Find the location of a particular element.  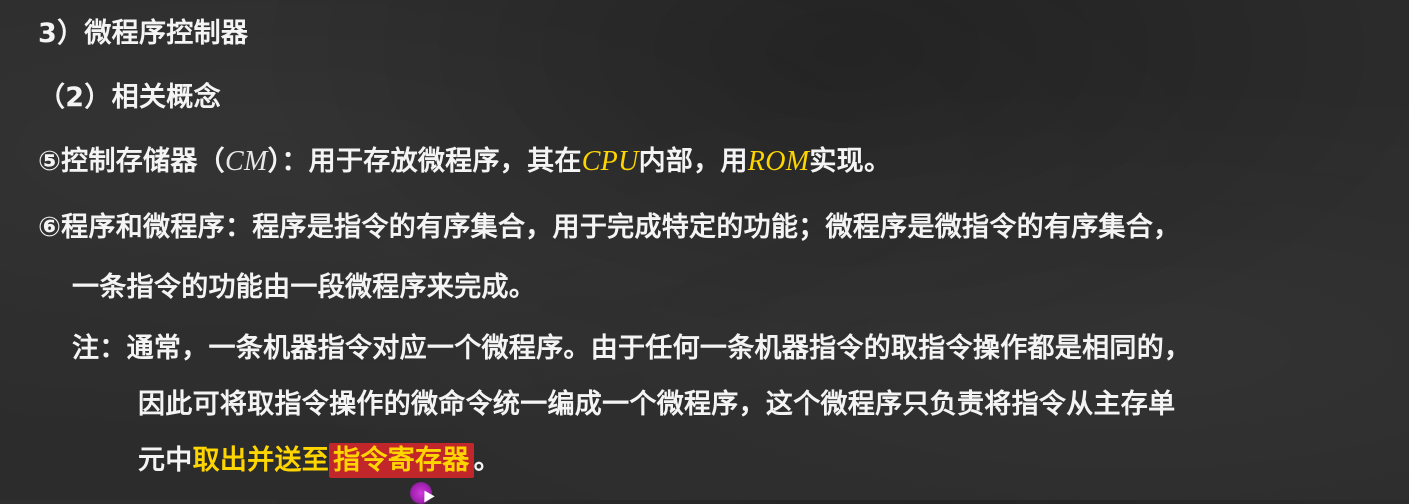

note-line-3: 元中取出并送至 指令寄存器。 is located at coordinates (319, 461).